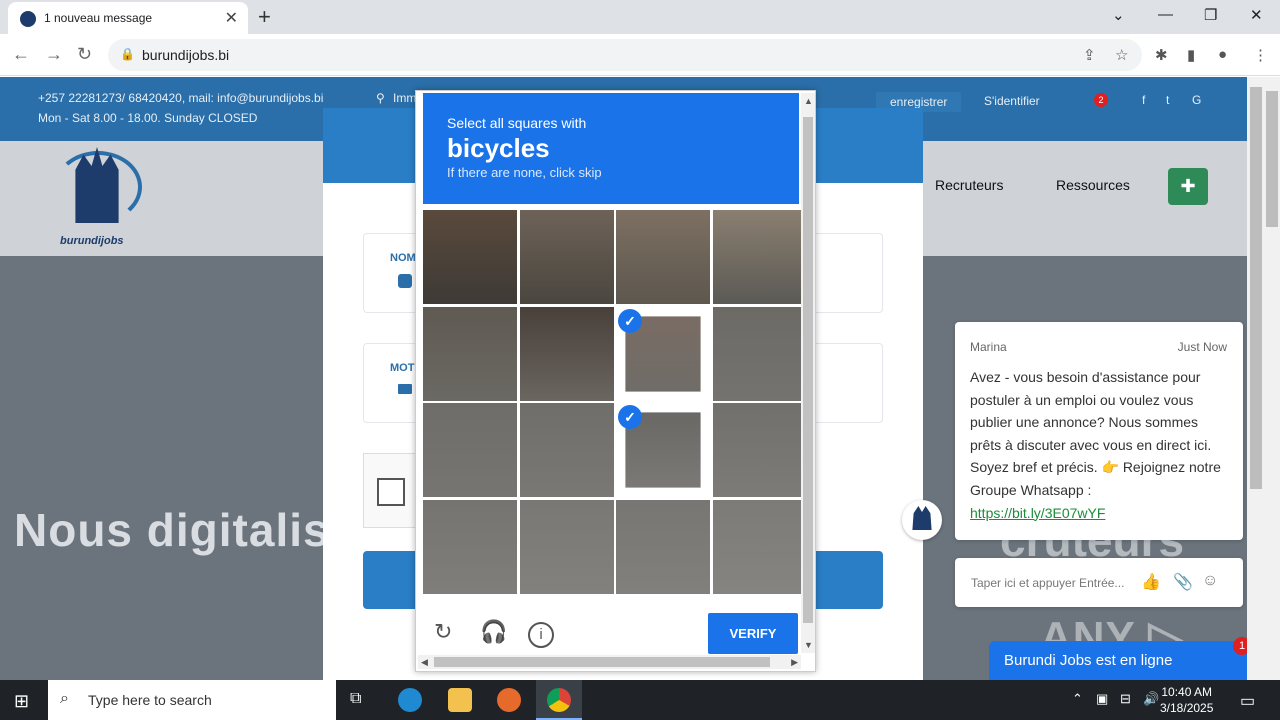 The width and height of the screenshot is (1280, 720). I want to click on task-view-icon: ⧉, so click(355, 699).